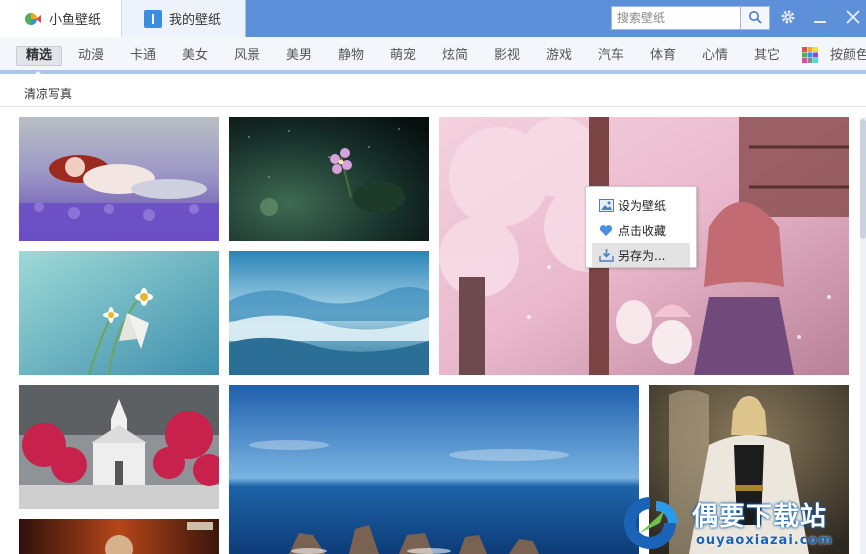  What do you see at coordinates (434, 469) in the screenshot?
I see `wallpaper-thumb-ocean-rocks` at bounding box center [434, 469].